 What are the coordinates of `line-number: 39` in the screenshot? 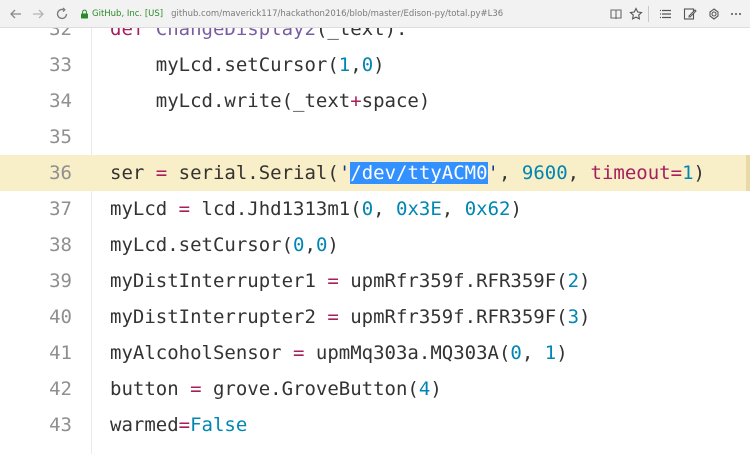 It's located at (36, 281).